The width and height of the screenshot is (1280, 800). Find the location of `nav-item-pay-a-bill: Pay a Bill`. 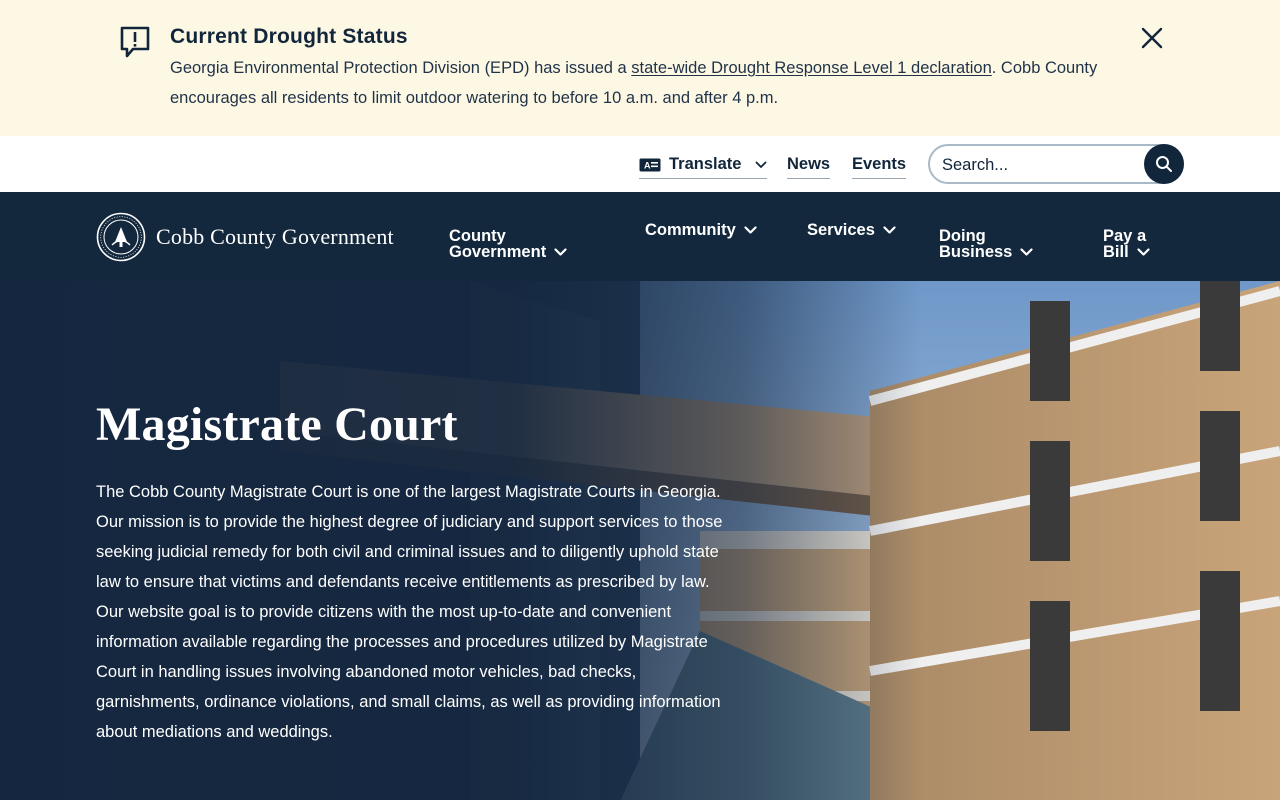

nav-item-pay-a-bill: Pay a Bill is located at coordinates (1126, 244).